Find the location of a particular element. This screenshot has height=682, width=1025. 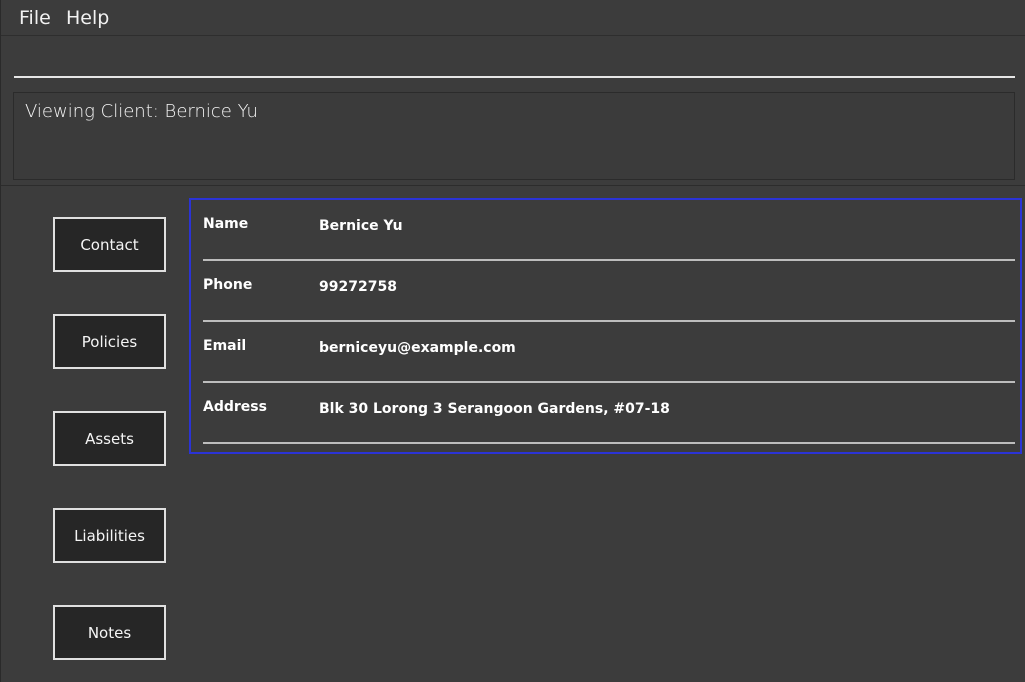

field-label-phone: Phone is located at coordinates (228, 285).